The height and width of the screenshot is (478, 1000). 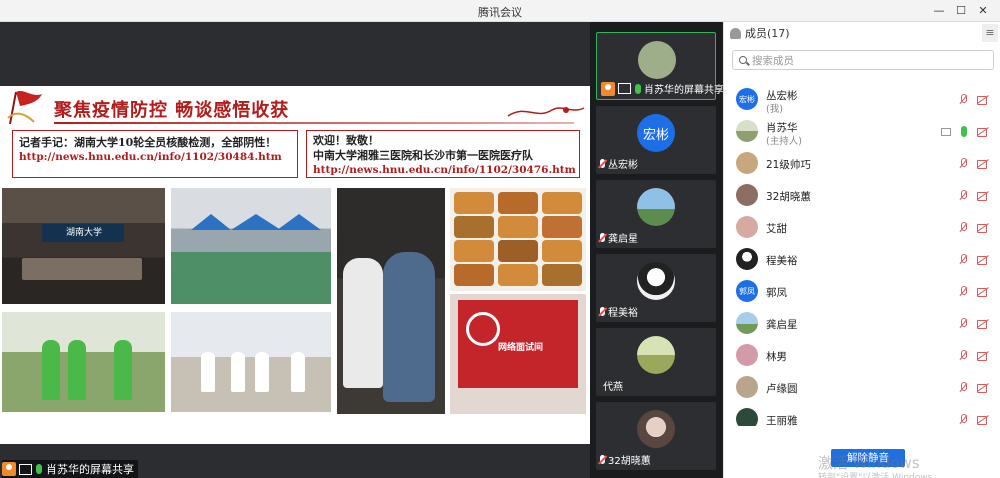 What do you see at coordinates (747, 99) in the screenshot?
I see `avatar: 宏彬` at bounding box center [747, 99].